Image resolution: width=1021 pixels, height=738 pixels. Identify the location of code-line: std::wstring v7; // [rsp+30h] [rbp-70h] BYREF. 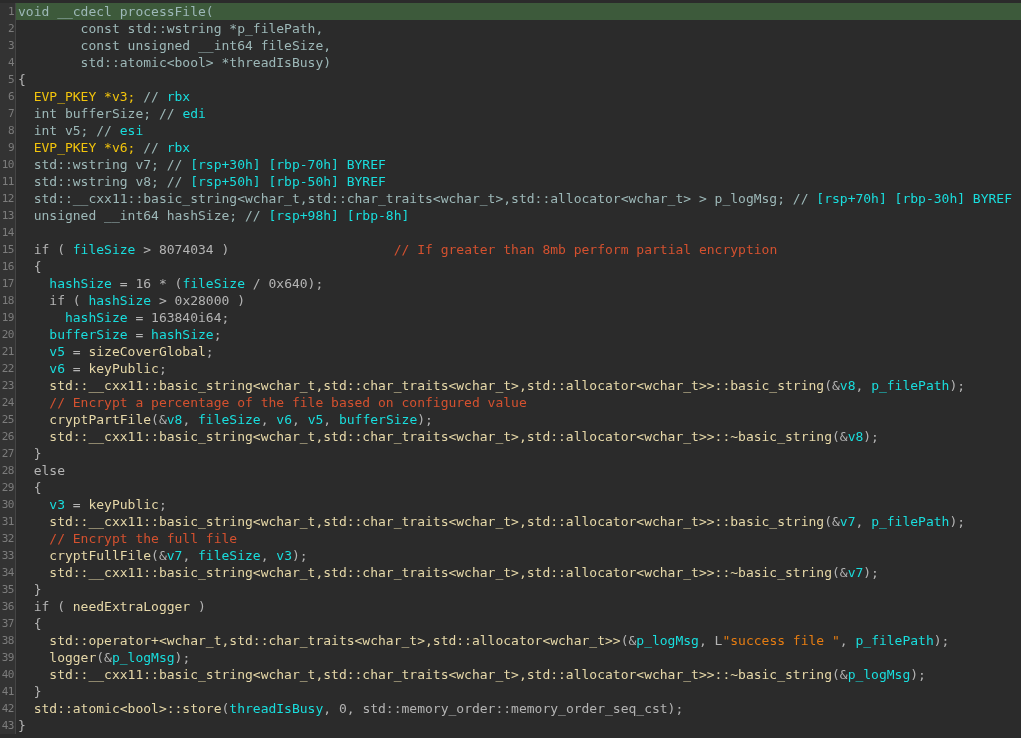
(209, 164).